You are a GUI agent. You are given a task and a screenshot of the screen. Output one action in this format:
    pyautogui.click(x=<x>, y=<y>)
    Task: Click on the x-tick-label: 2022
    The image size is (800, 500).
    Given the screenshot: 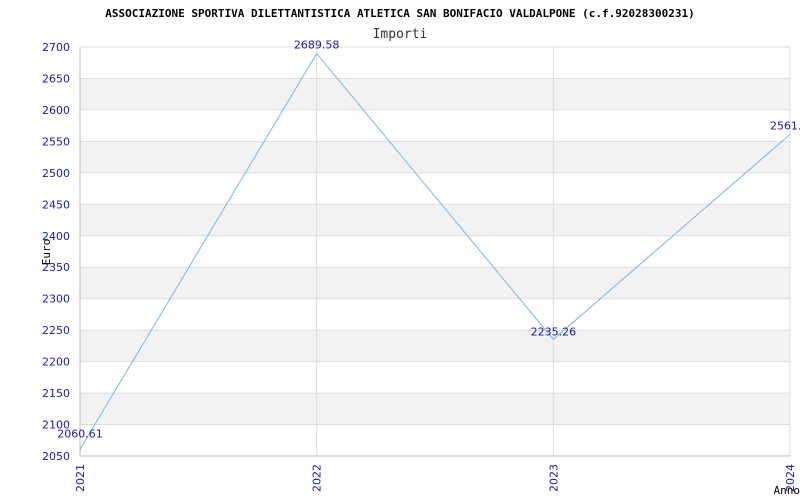 What is the action you would take?
    pyautogui.click(x=317, y=478)
    